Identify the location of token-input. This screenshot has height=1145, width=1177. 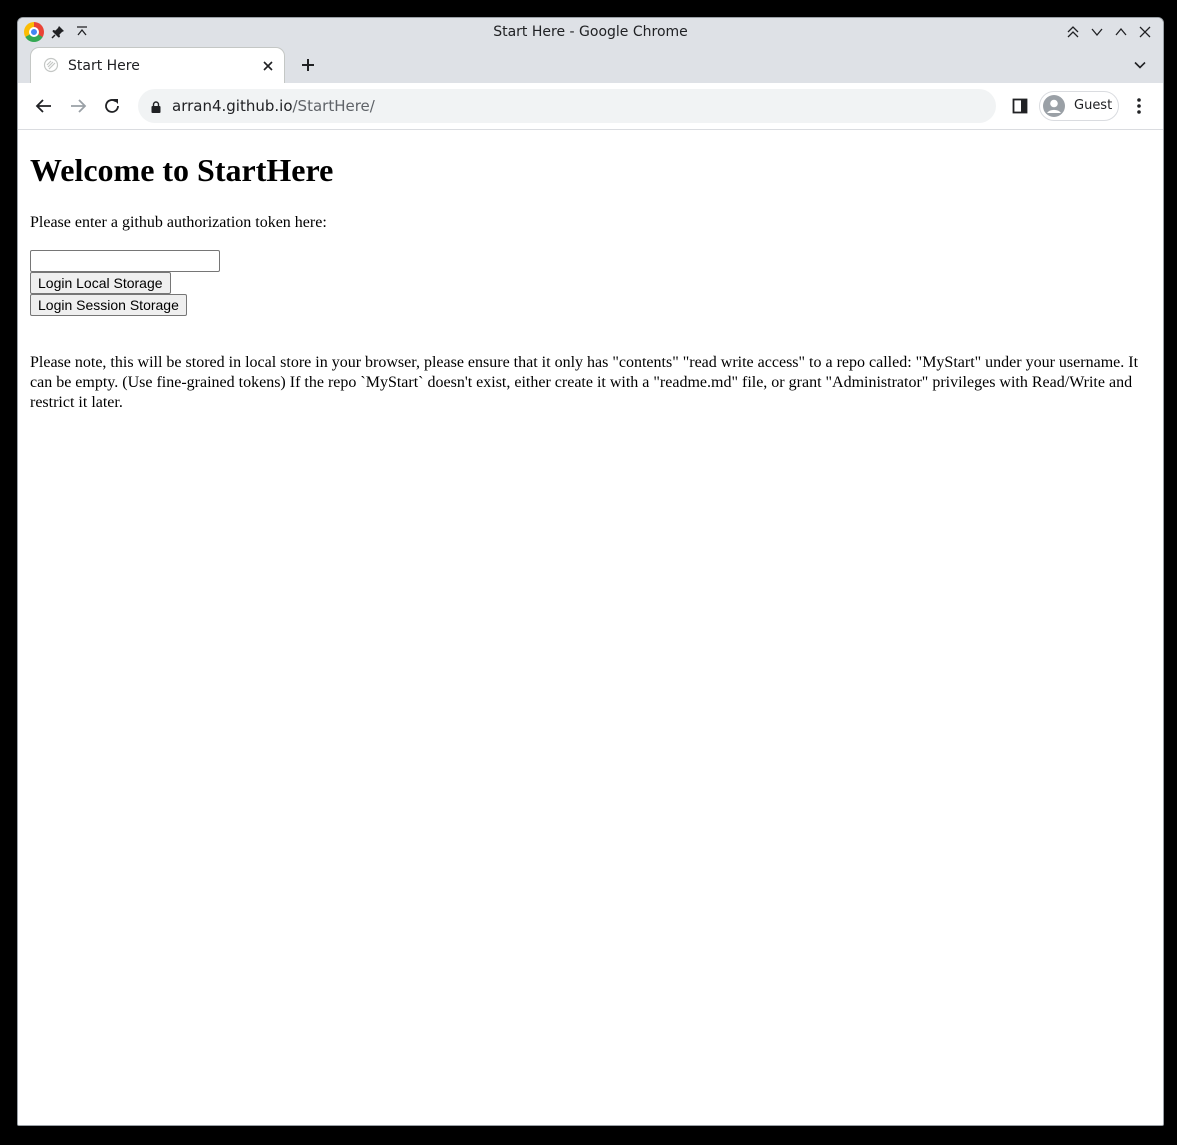
(125, 261).